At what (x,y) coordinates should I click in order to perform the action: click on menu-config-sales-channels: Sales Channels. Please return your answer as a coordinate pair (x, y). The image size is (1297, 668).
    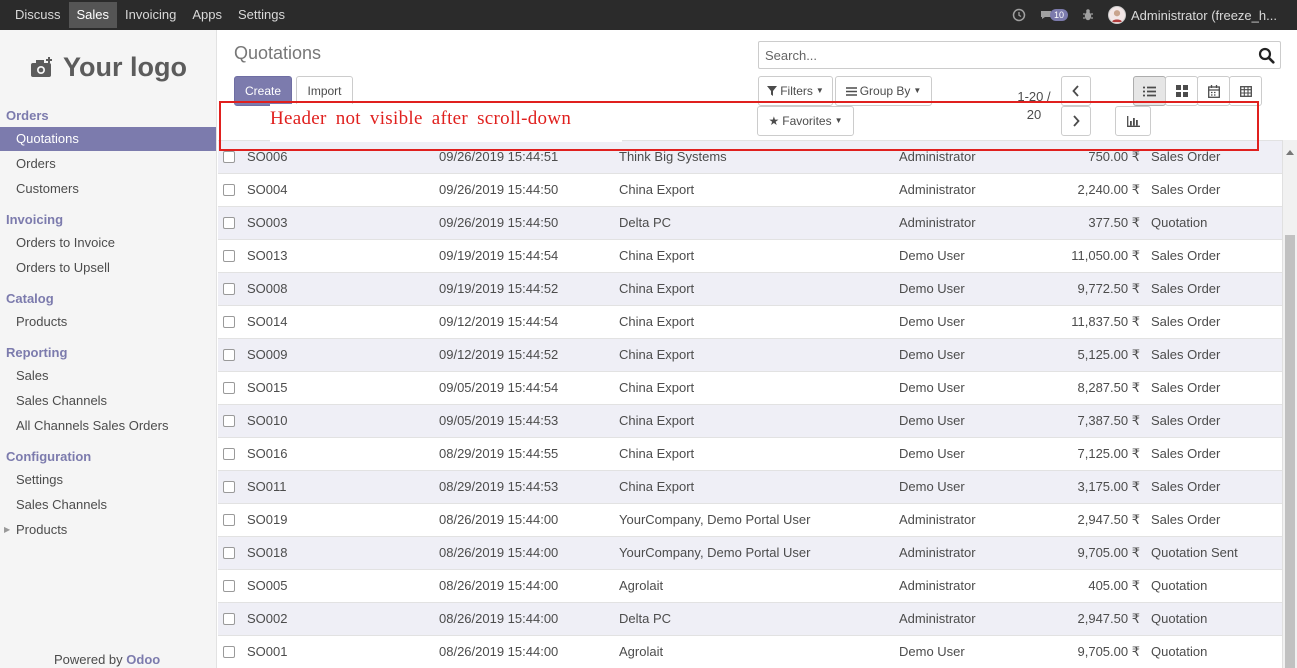
    Looking at the image, I should click on (108, 505).